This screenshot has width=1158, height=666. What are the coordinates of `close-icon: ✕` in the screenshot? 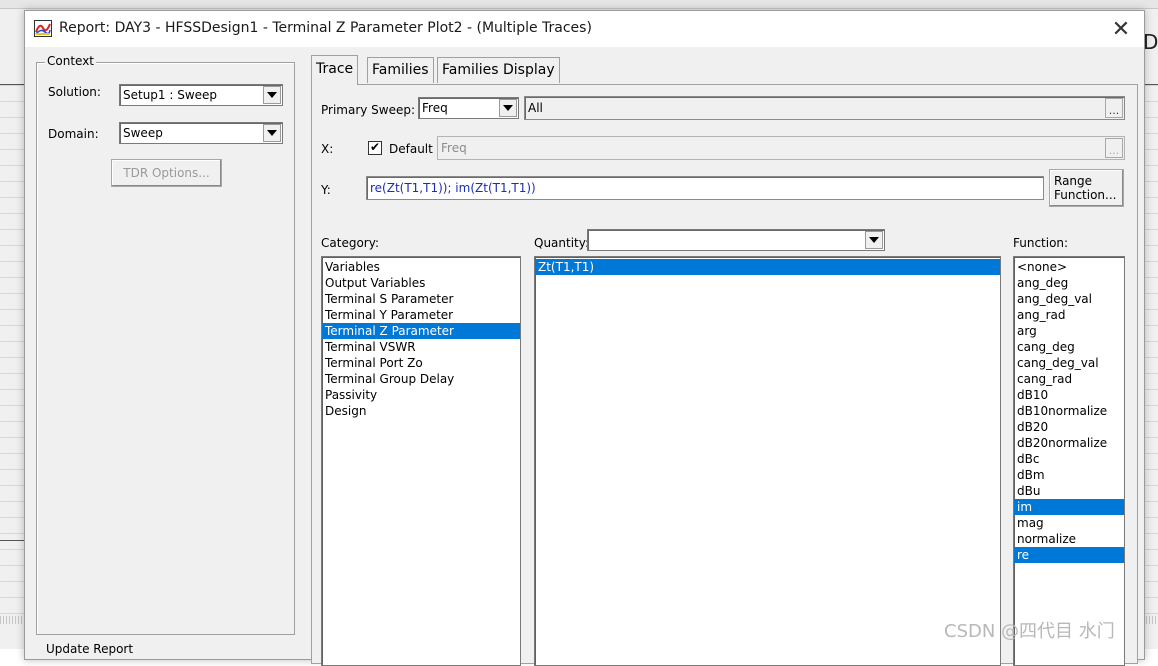 It's located at (1121, 29).